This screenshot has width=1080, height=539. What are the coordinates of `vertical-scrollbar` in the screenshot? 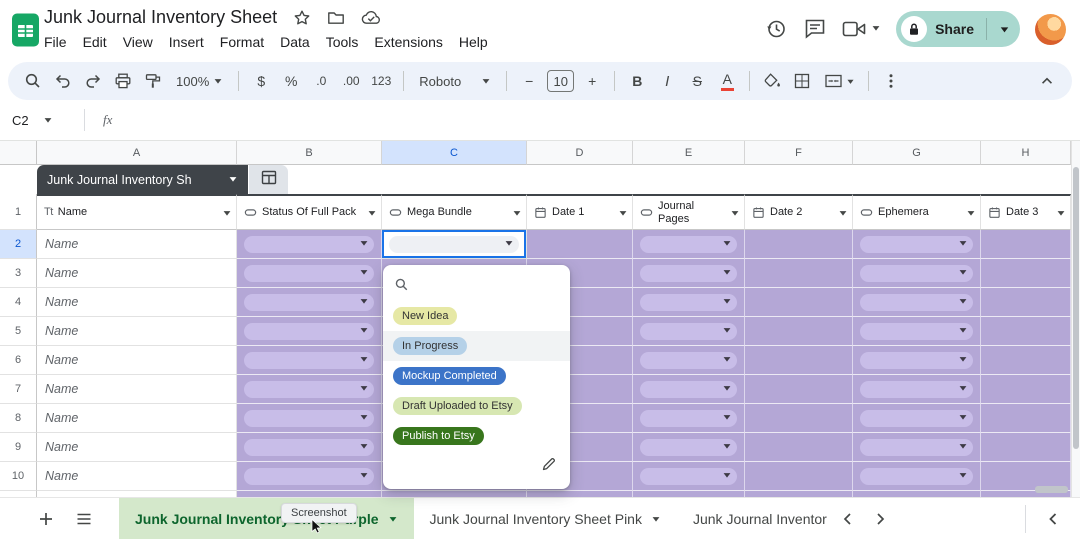 It's located at (1075, 319).